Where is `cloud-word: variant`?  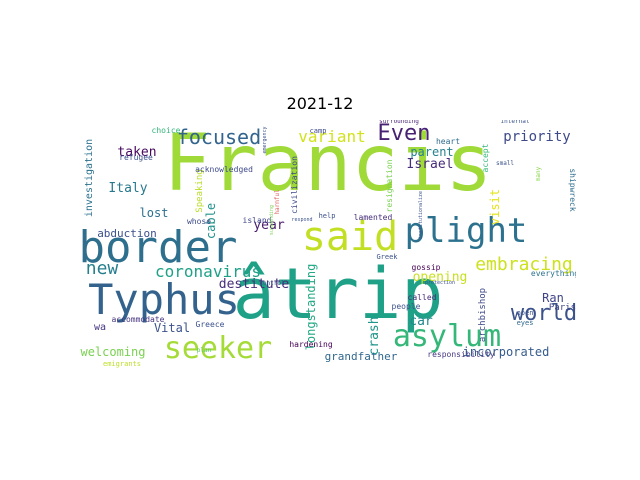
cloud-word: variant is located at coordinates (331, 136).